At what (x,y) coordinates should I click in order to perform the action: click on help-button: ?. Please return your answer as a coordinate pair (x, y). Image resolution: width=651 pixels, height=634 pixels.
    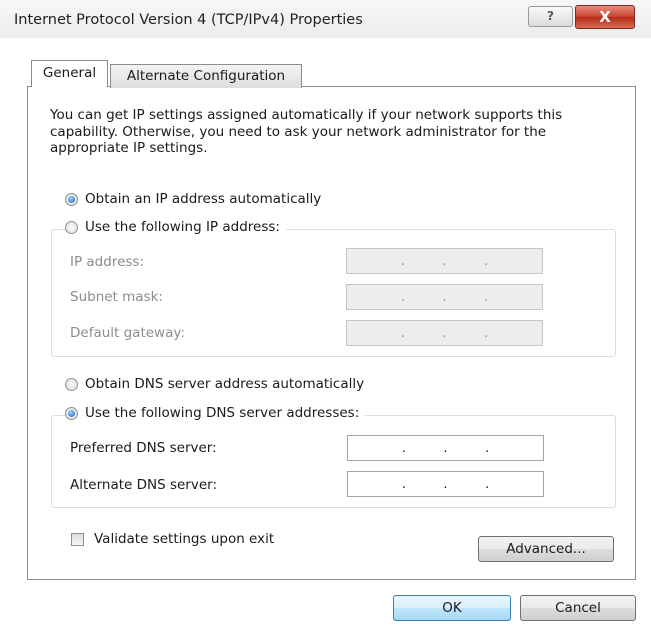
    Looking at the image, I should click on (550, 16).